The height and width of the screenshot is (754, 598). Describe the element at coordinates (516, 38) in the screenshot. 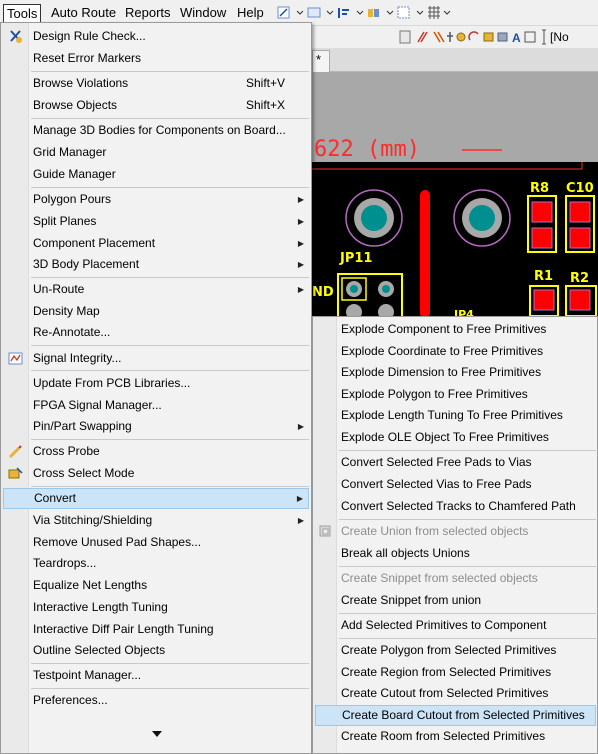

I see `svg-text: A` at that location.